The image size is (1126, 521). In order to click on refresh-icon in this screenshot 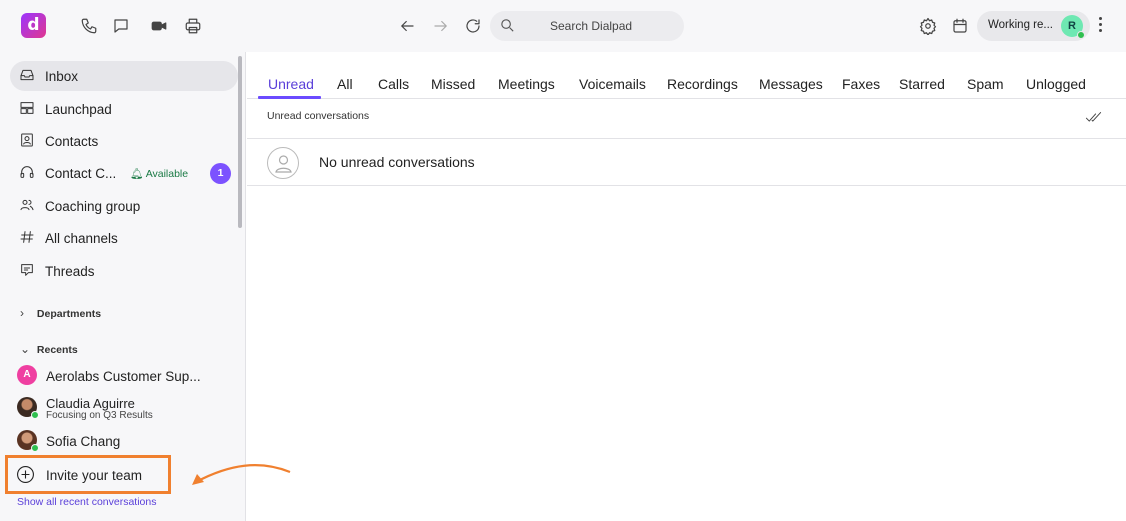, I will do `click(473, 26)`.